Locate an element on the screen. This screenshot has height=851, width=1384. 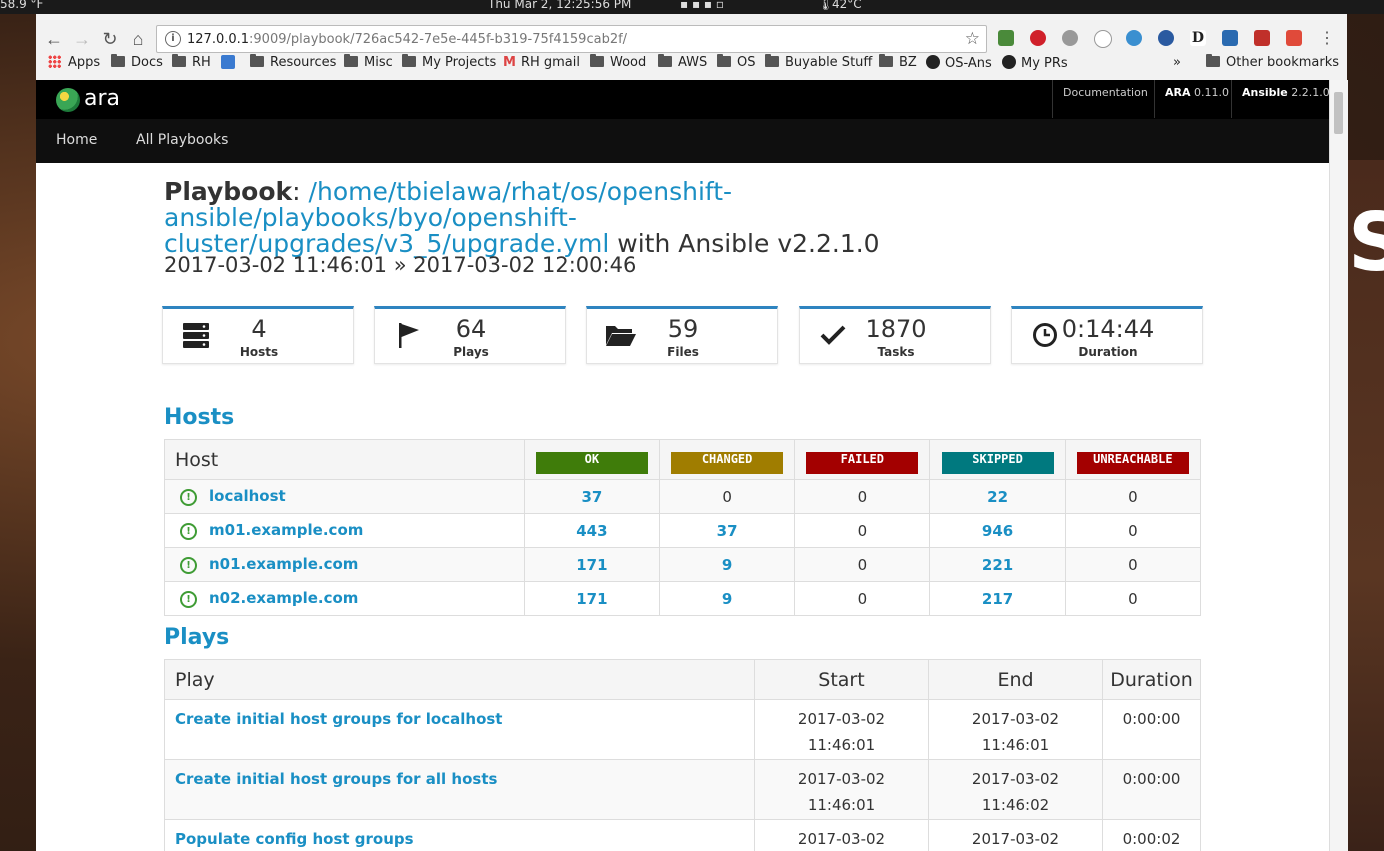
play-end-cell: 2017-03-02 is located at coordinates (1015, 835).